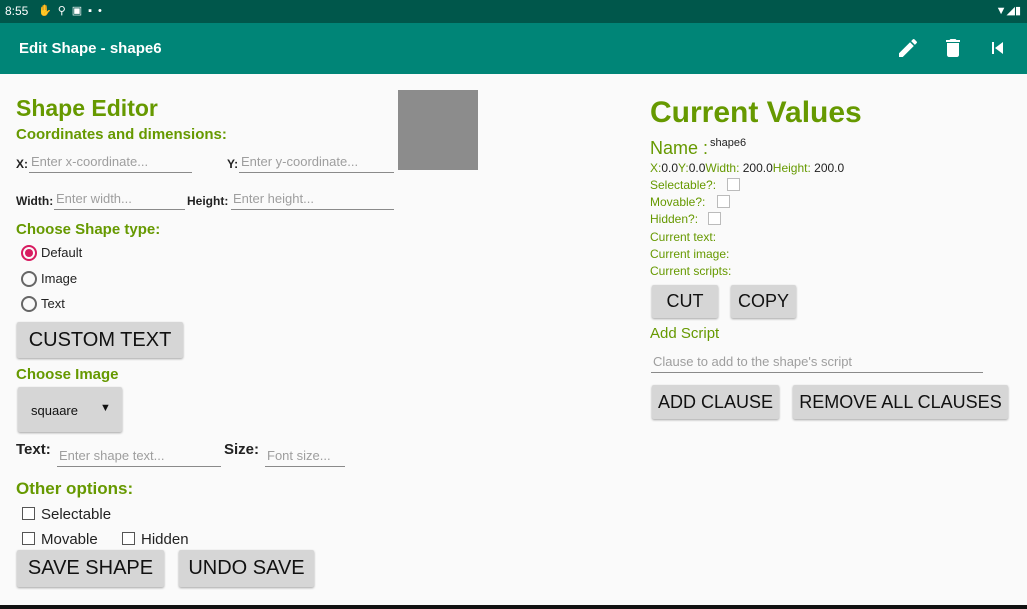 The width and height of the screenshot is (1027, 609). What do you see at coordinates (690, 254) in the screenshot?
I see `current-image-label: Current image:` at bounding box center [690, 254].